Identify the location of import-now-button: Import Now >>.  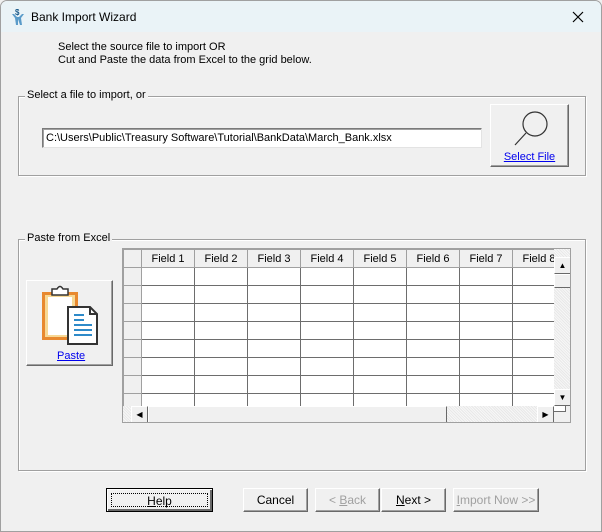
(496, 500).